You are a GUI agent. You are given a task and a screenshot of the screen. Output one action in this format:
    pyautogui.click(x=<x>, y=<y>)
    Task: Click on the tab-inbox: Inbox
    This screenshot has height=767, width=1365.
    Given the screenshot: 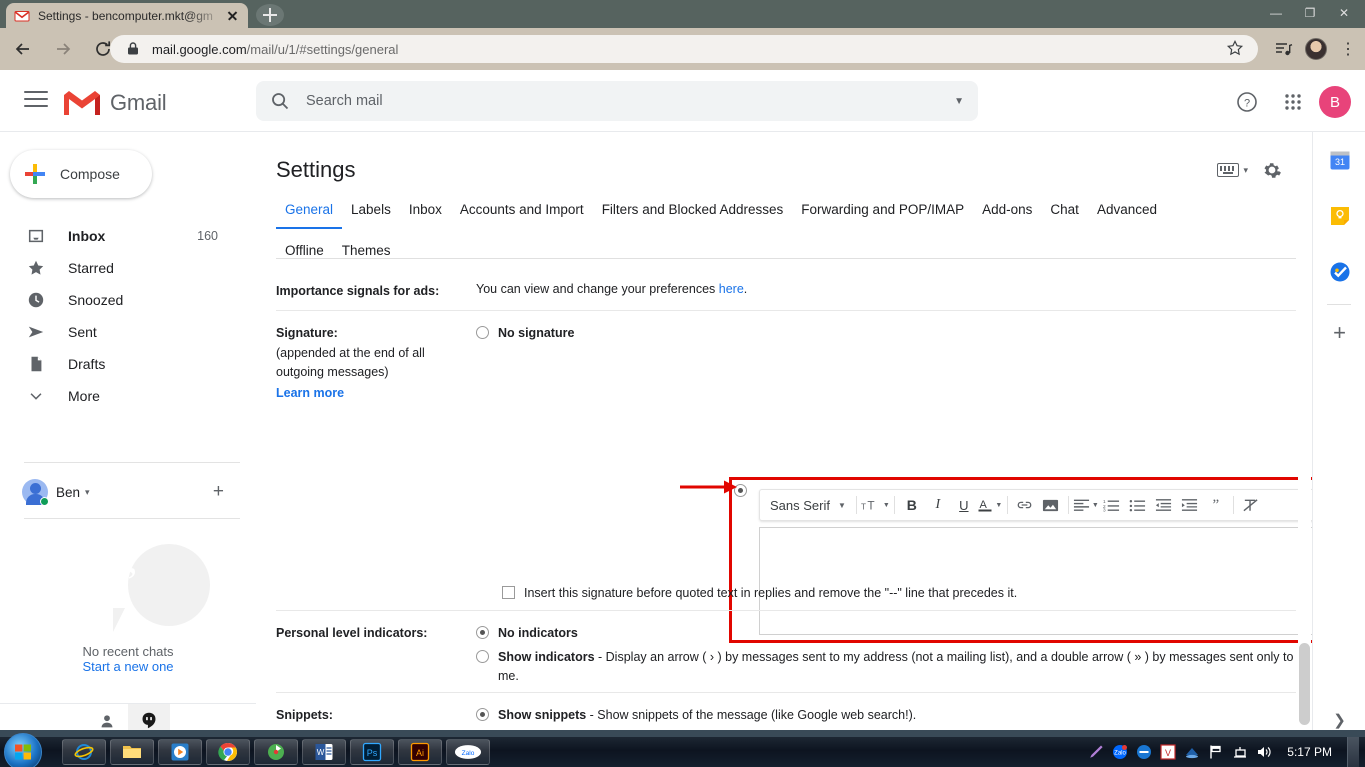 What is the action you would take?
    pyautogui.click(x=425, y=210)
    